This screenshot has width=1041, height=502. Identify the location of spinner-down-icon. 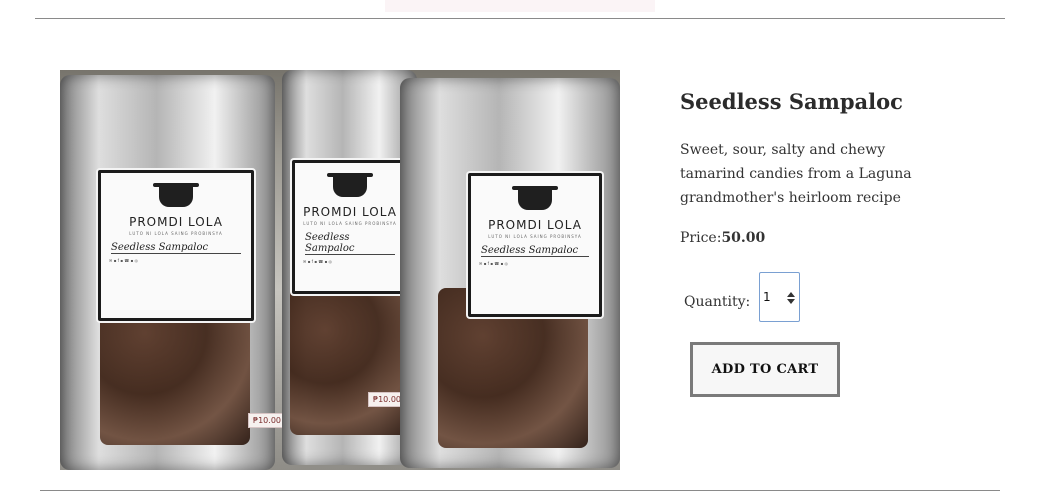
(791, 301).